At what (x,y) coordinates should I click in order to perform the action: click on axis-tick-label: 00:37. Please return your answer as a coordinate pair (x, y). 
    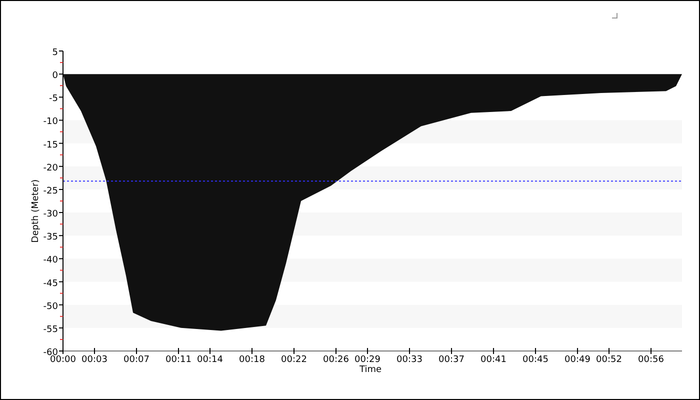
    Looking at the image, I should click on (451, 360).